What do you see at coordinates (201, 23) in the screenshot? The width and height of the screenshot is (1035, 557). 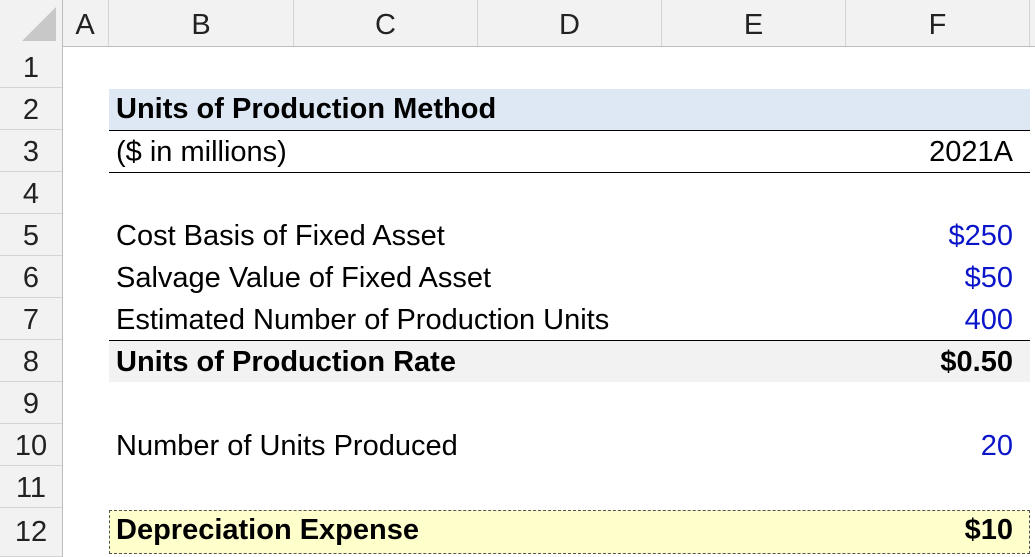 I see `column-header-b: B` at bounding box center [201, 23].